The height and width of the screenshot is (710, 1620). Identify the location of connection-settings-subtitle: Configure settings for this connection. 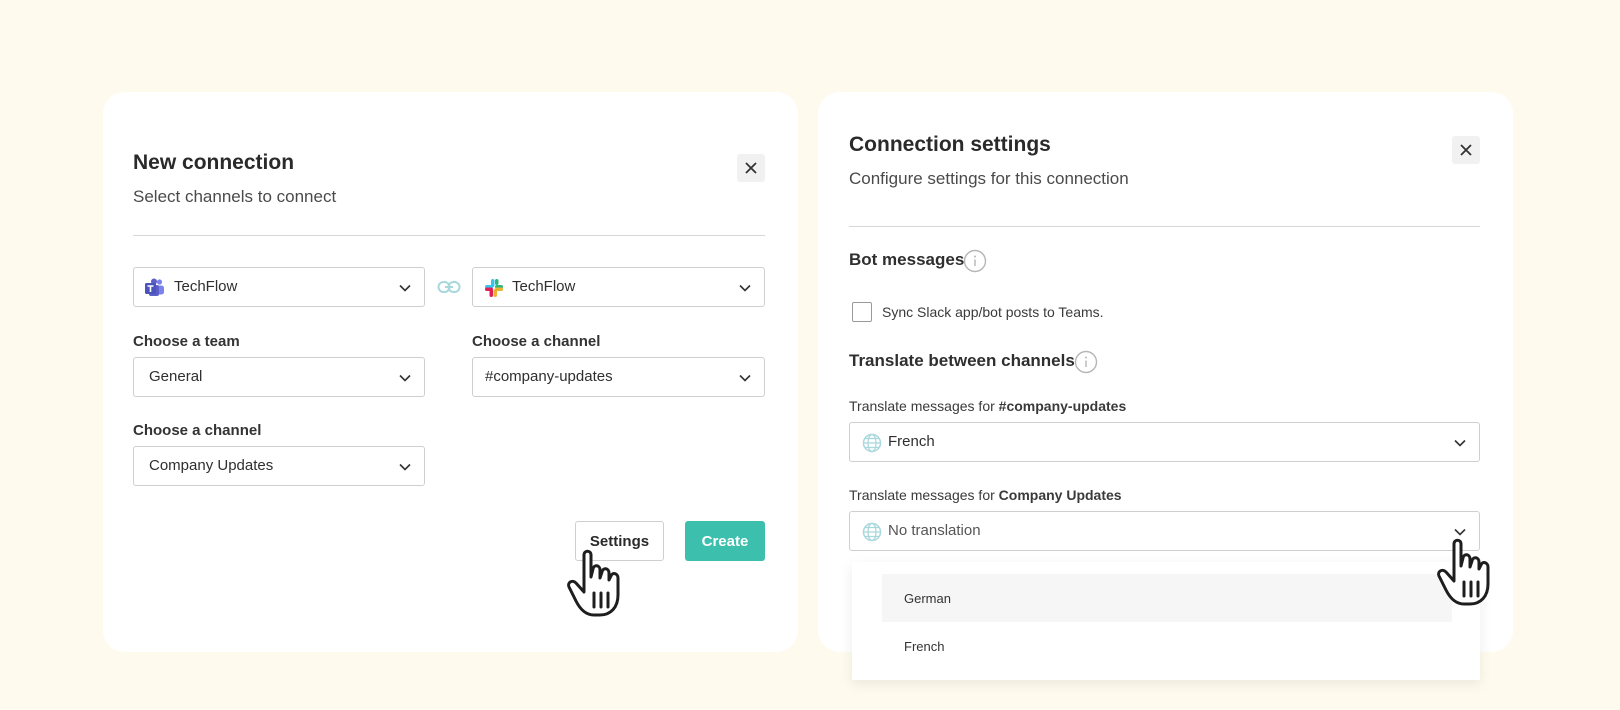
(989, 178).